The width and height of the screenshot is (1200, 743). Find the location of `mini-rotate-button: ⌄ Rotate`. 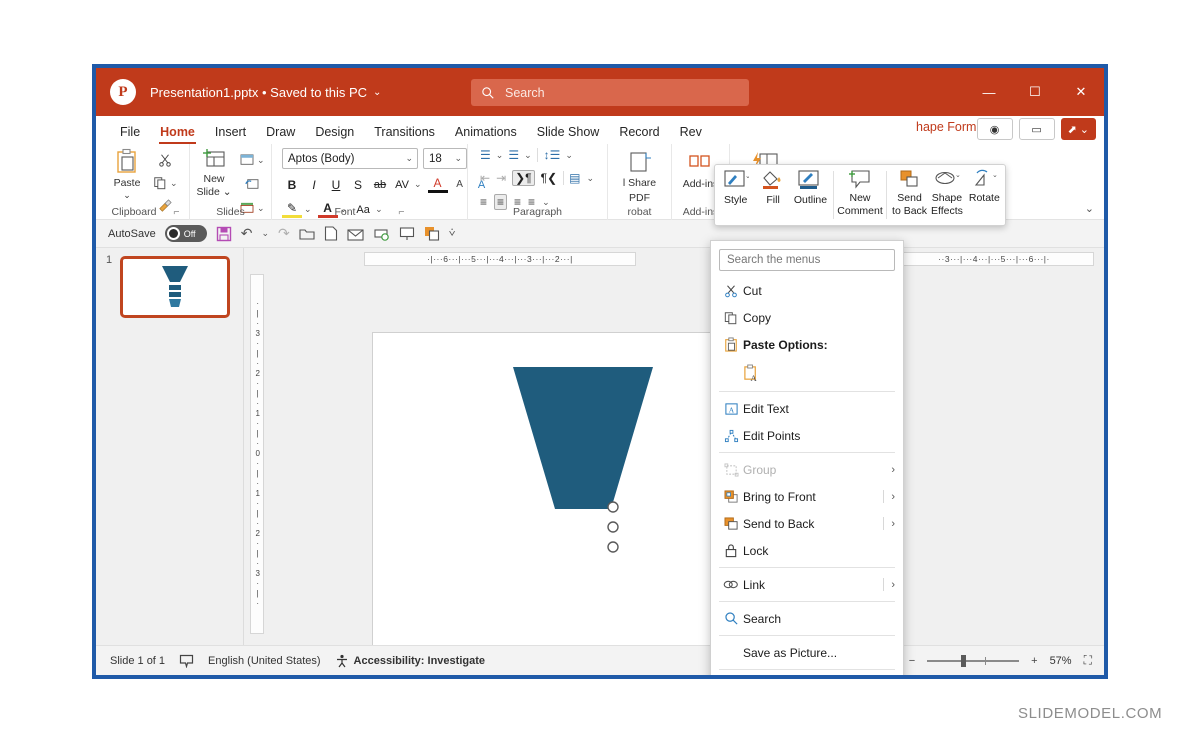

mini-rotate-button: ⌄ Rotate is located at coordinates (984, 186).